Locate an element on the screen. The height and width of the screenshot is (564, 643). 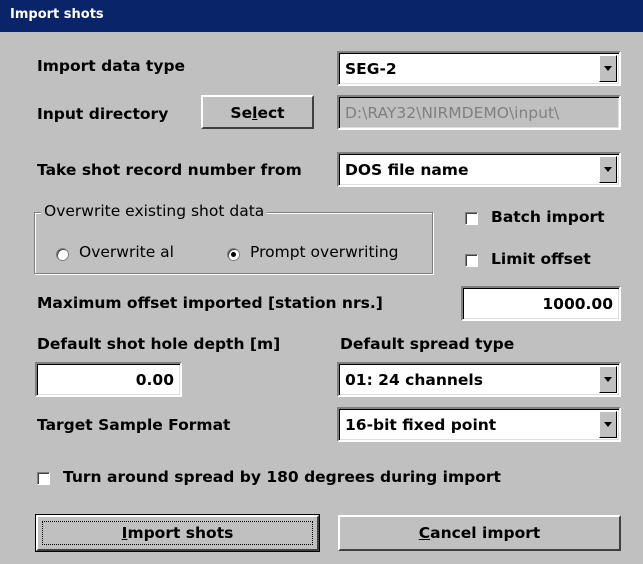
radio-selected-dot is located at coordinates (233, 254).